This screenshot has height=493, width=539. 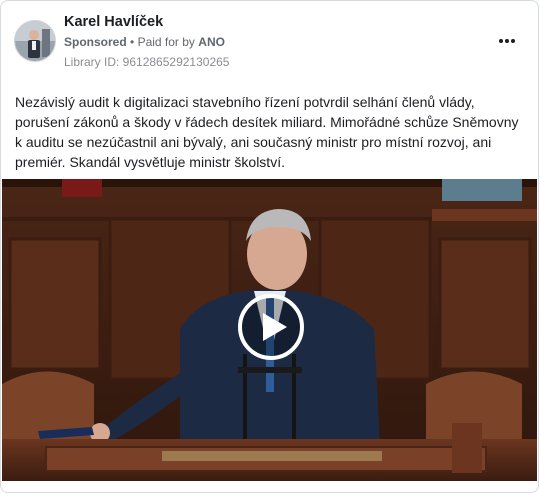 What do you see at coordinates (147, 62) in the screenshot?
I see `library-id: Library ID: 9612865292130265` at bounding box center [147, 62].